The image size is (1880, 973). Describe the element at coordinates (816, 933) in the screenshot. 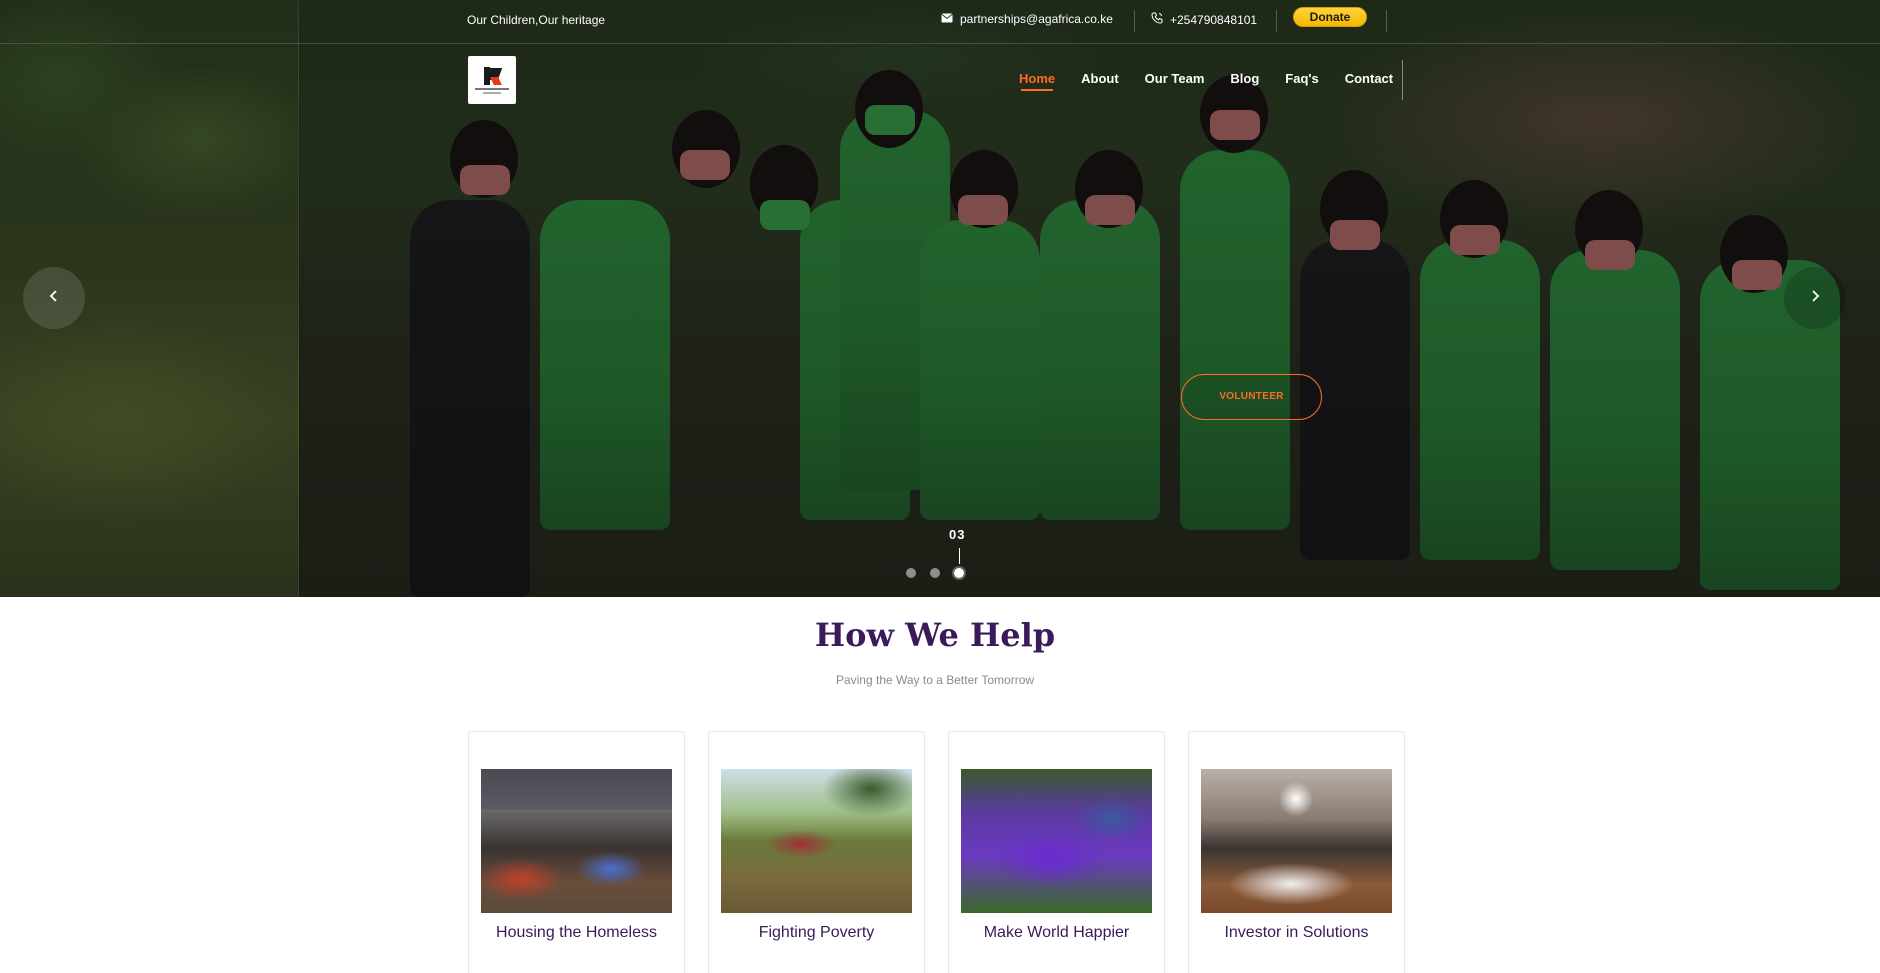

I see `card-title: Fighting Poverty` at that location.